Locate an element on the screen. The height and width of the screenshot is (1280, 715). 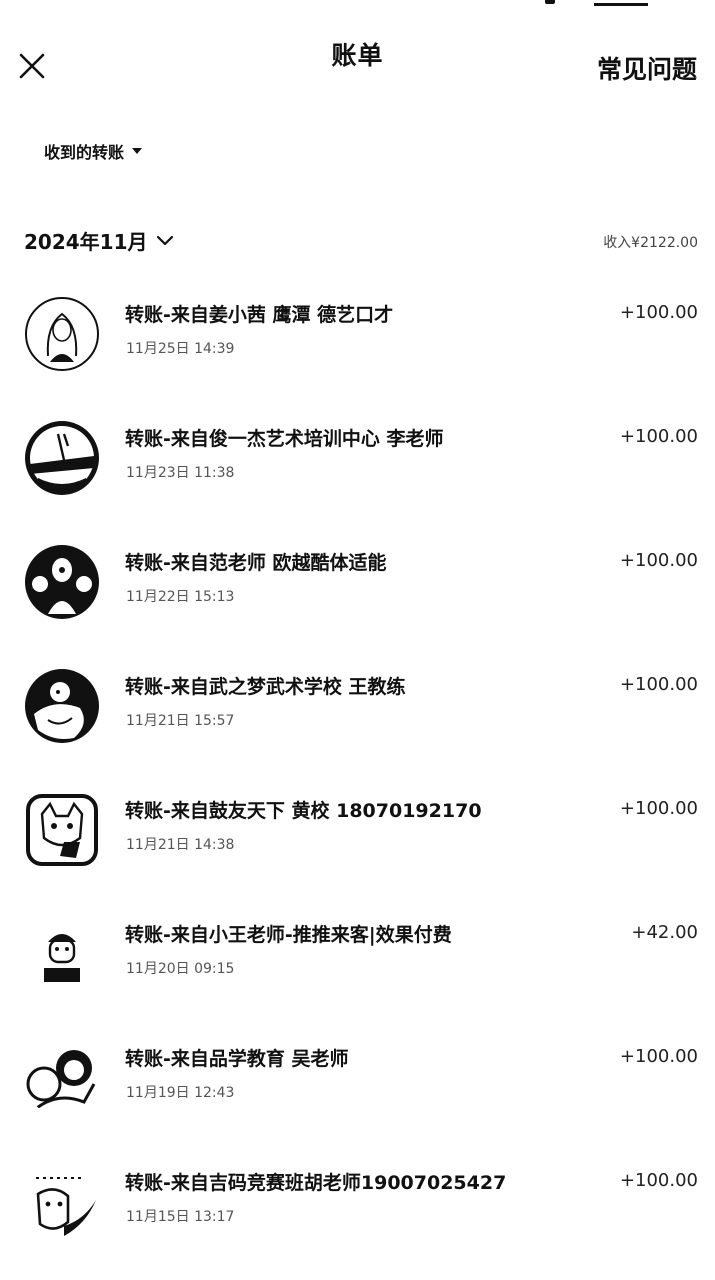
transaction-time: 11月25日 14:39 is located at coordinates (180, 349).